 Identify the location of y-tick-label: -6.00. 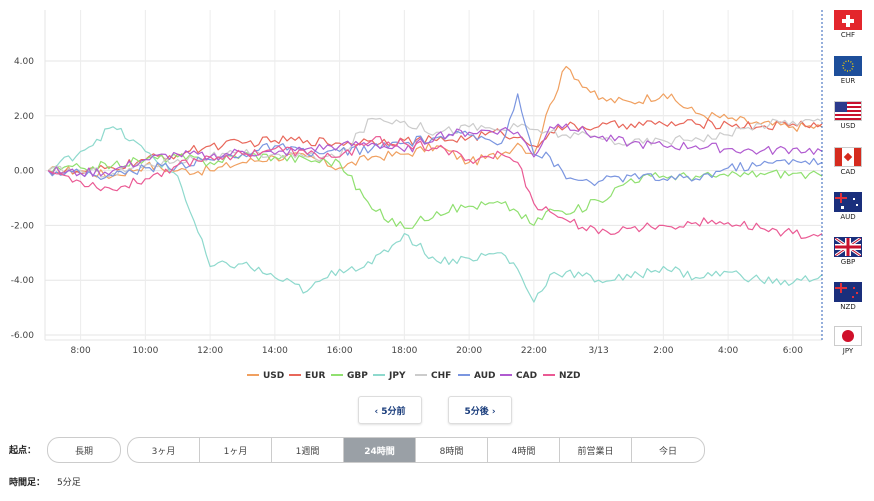
(23, 336).